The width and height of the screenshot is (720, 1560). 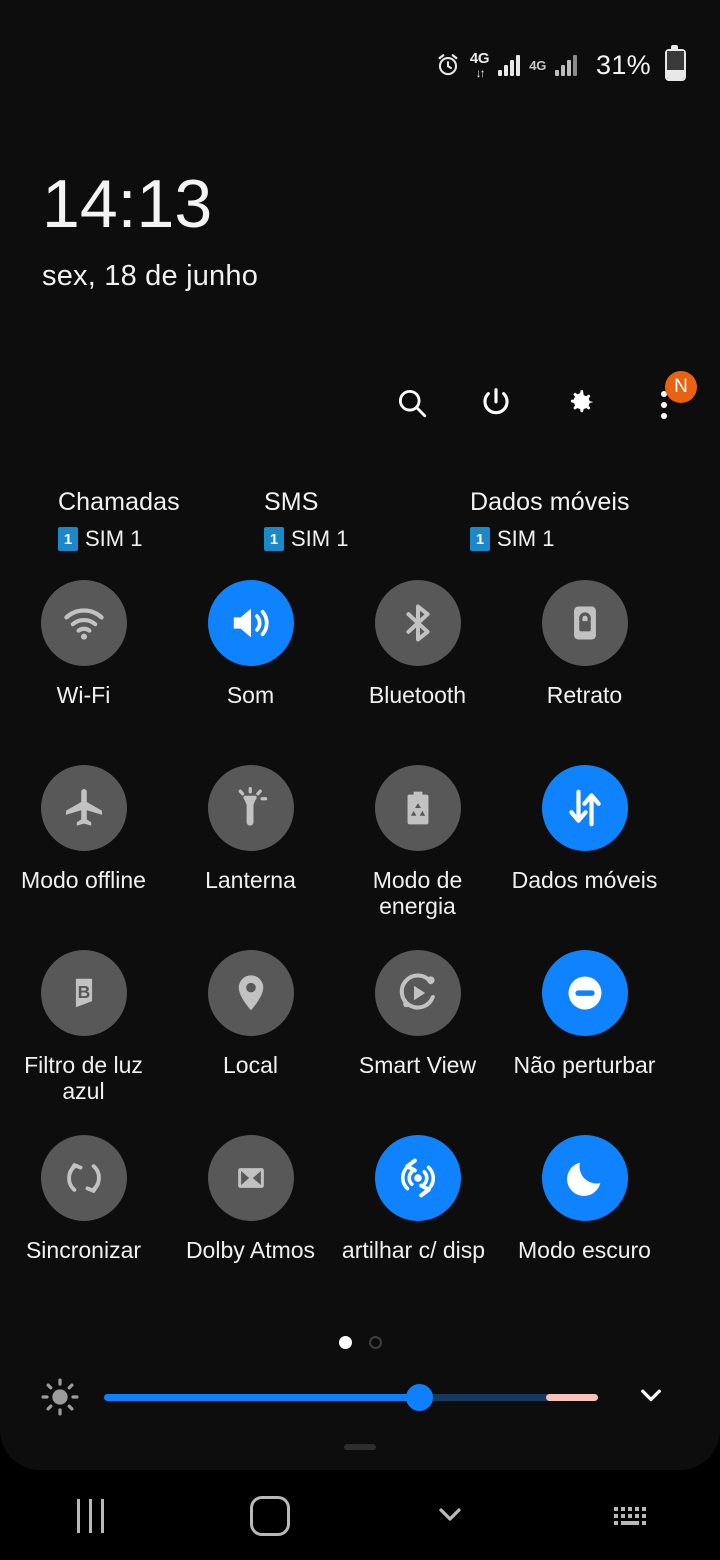 I want to click on sim-item-calls: Chamadas 1 SIM 1, so click(x=161, y=520).